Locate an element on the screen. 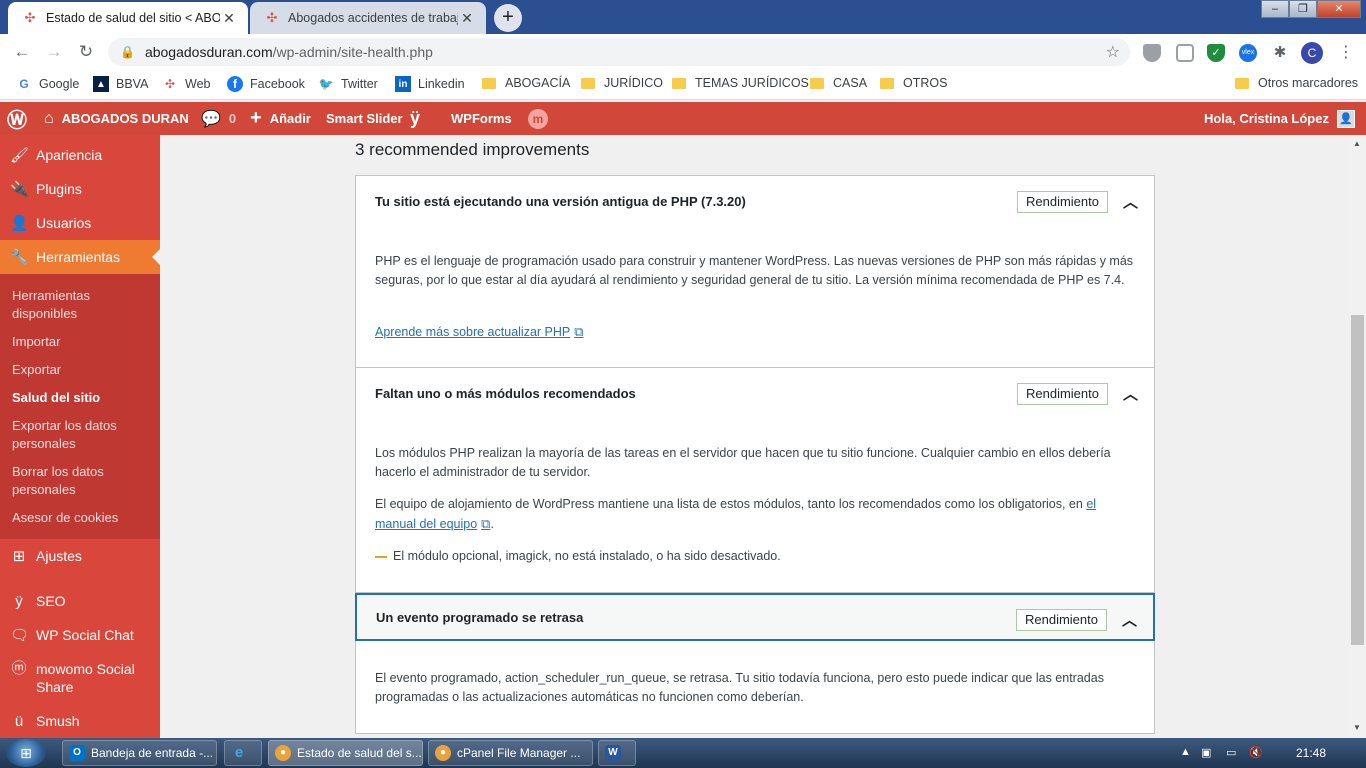 Image resolution: width=1366 pixels, height=768 pixels. submenu-borrar-datos: Borrar los datos personales is located at coordinates (82, 481).